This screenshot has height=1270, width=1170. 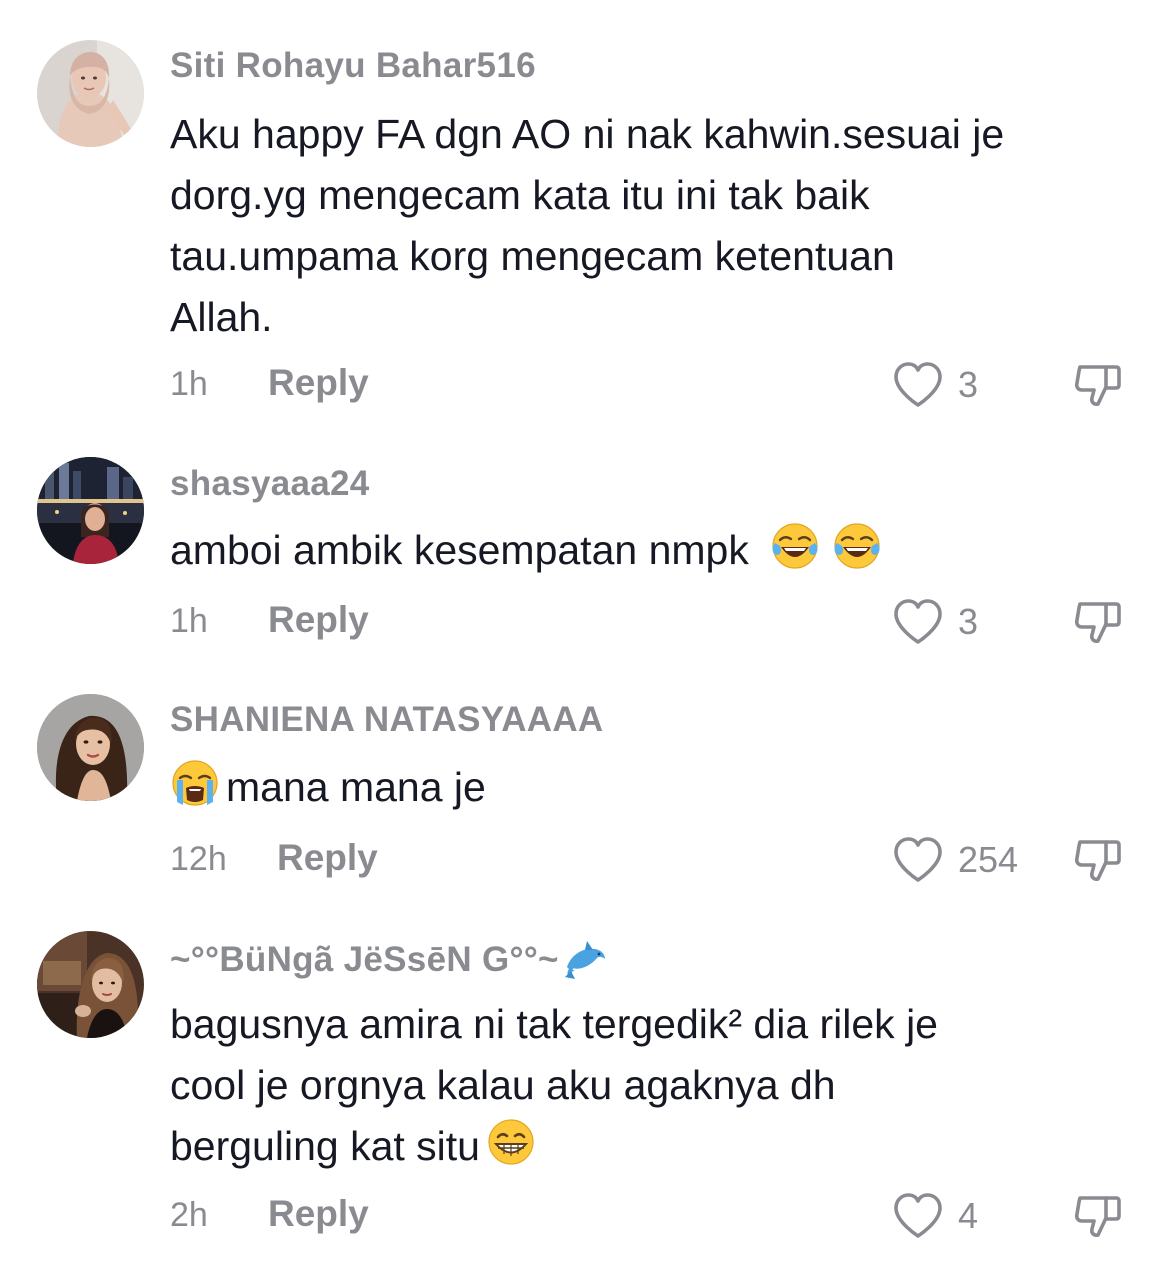 I want to click on grinning-face-icon, so click(x=511, y=1142).